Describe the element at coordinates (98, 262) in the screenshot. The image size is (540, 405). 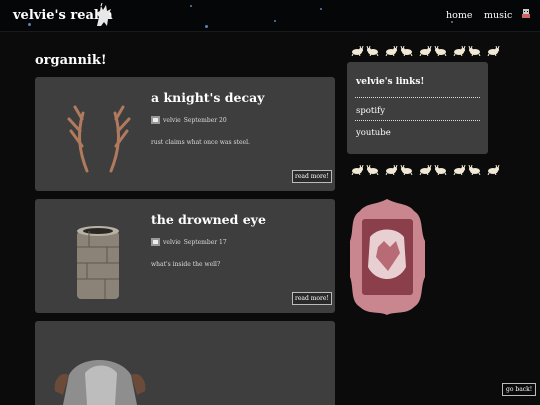
I see `stone-well-image` at that location.